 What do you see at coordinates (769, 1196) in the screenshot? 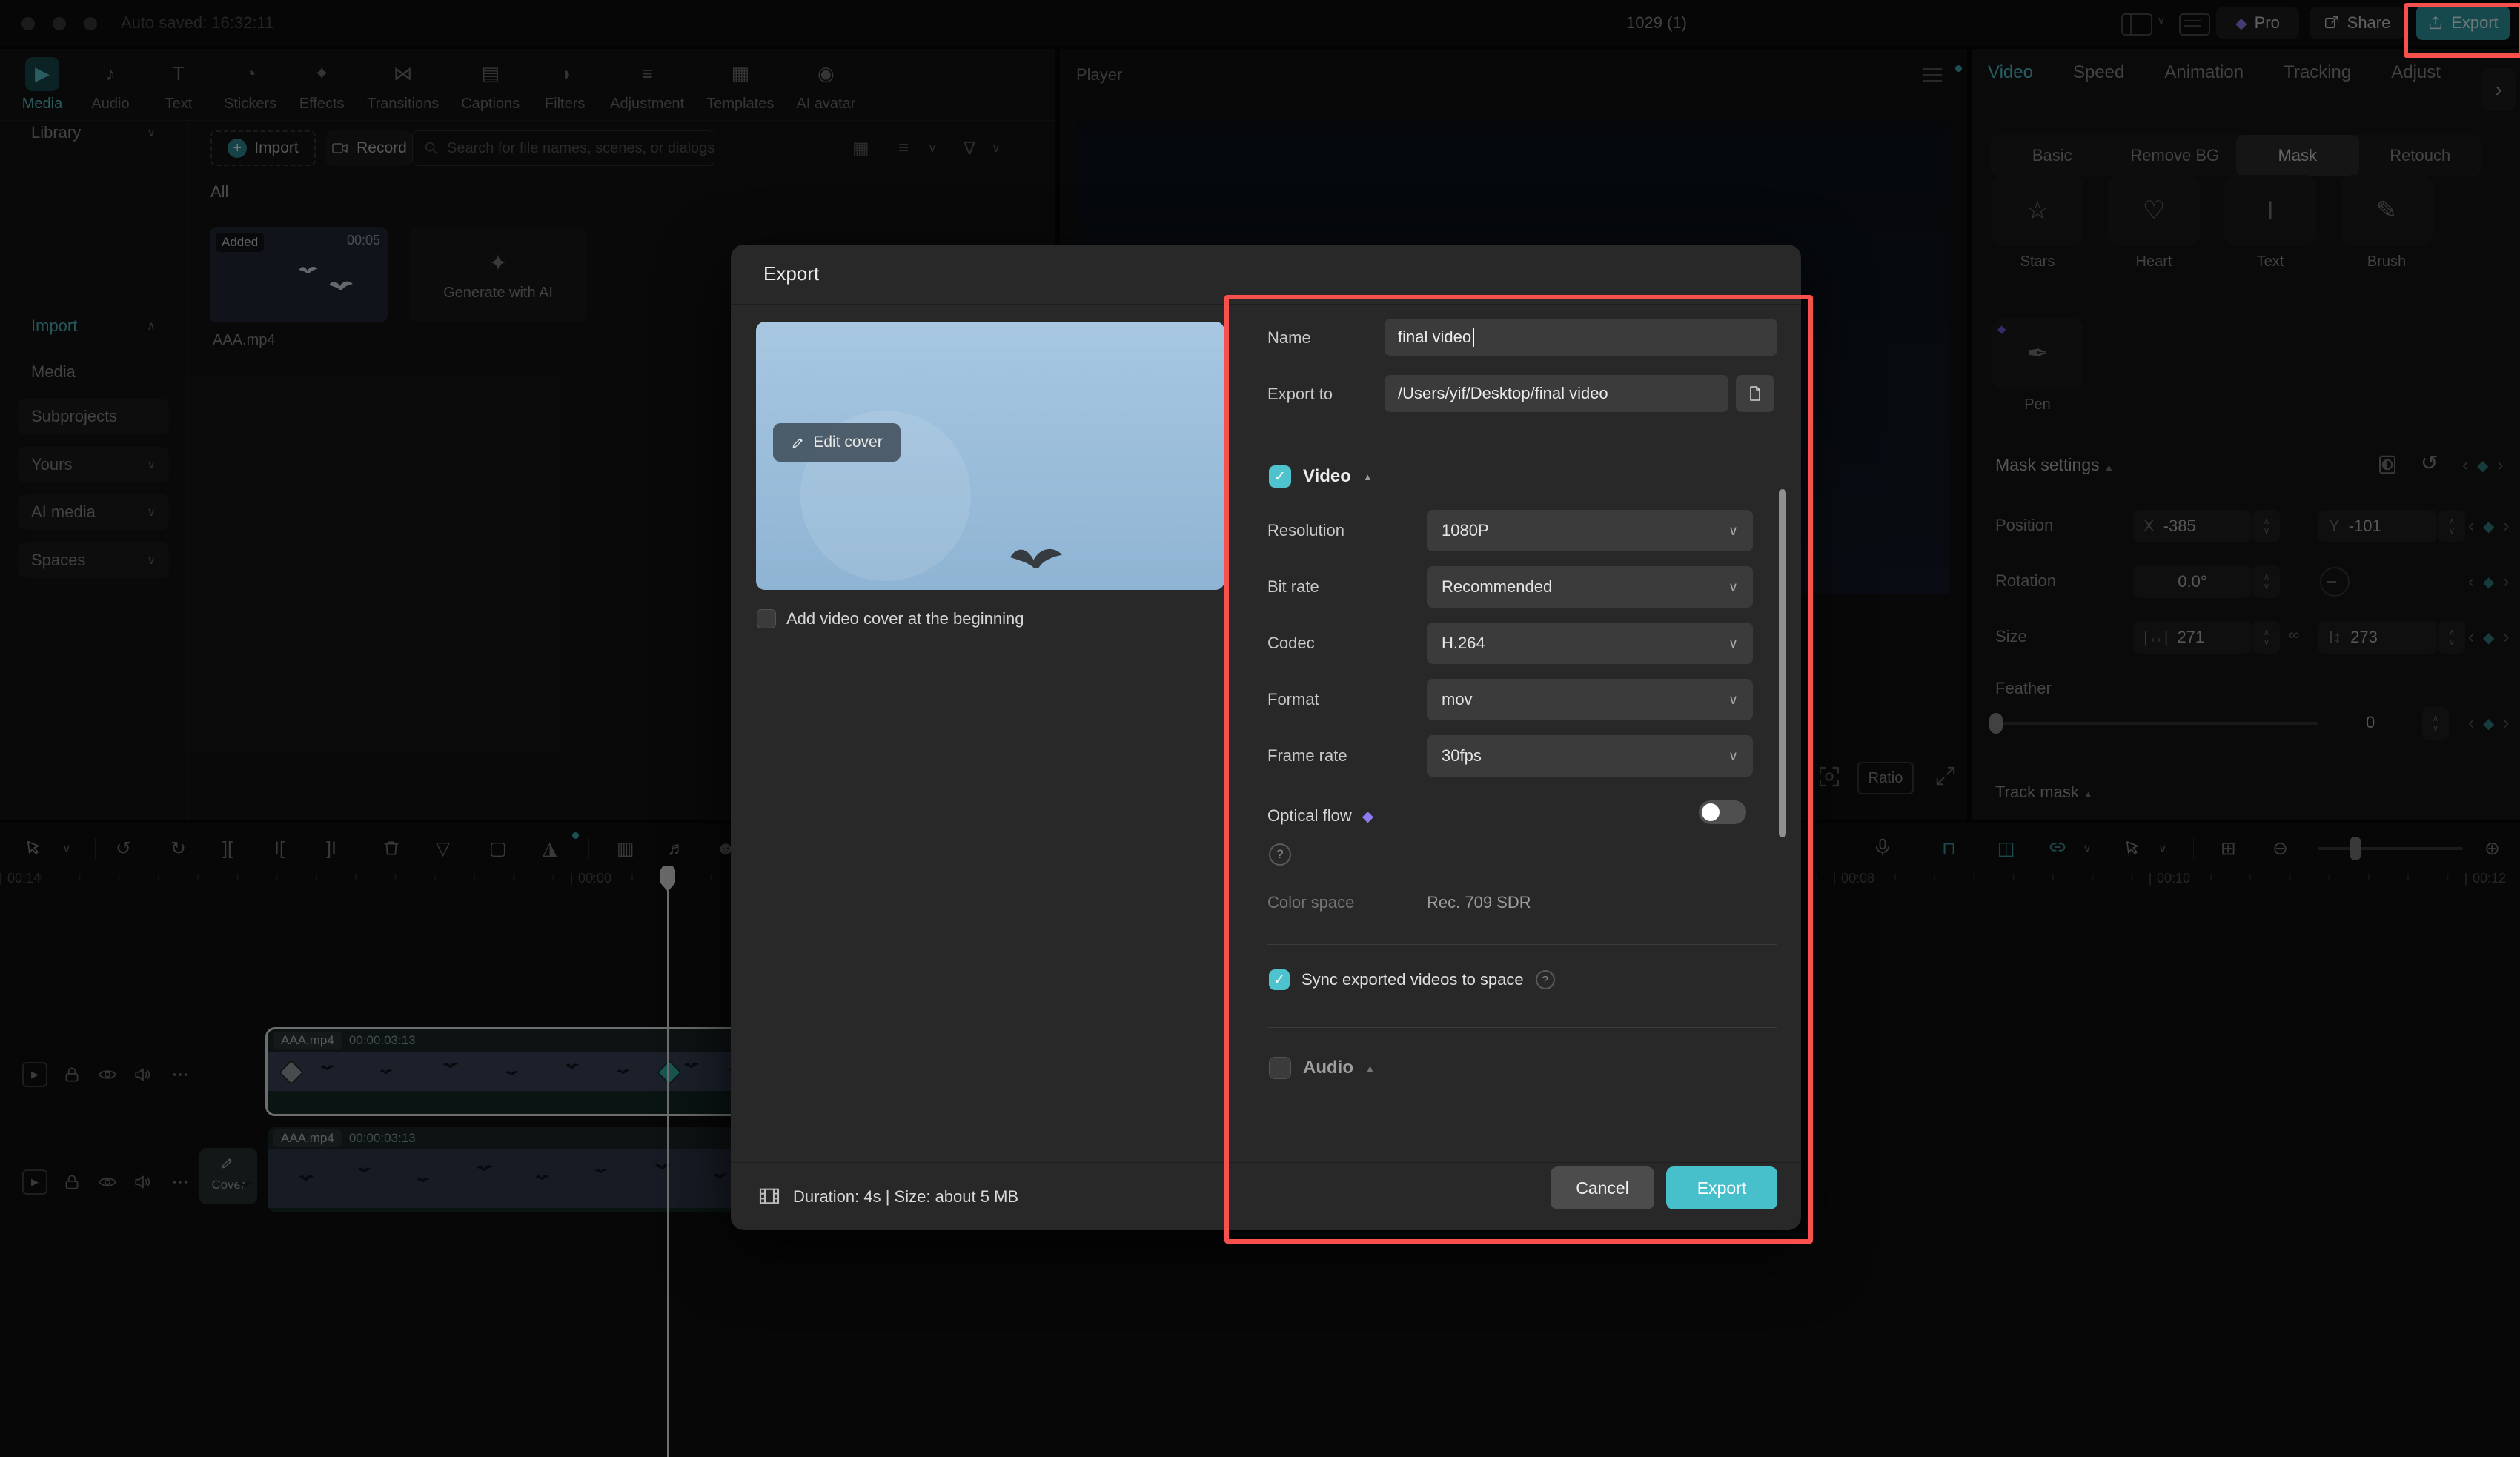
I see `film-icon` at bounding box center [769, 1196].